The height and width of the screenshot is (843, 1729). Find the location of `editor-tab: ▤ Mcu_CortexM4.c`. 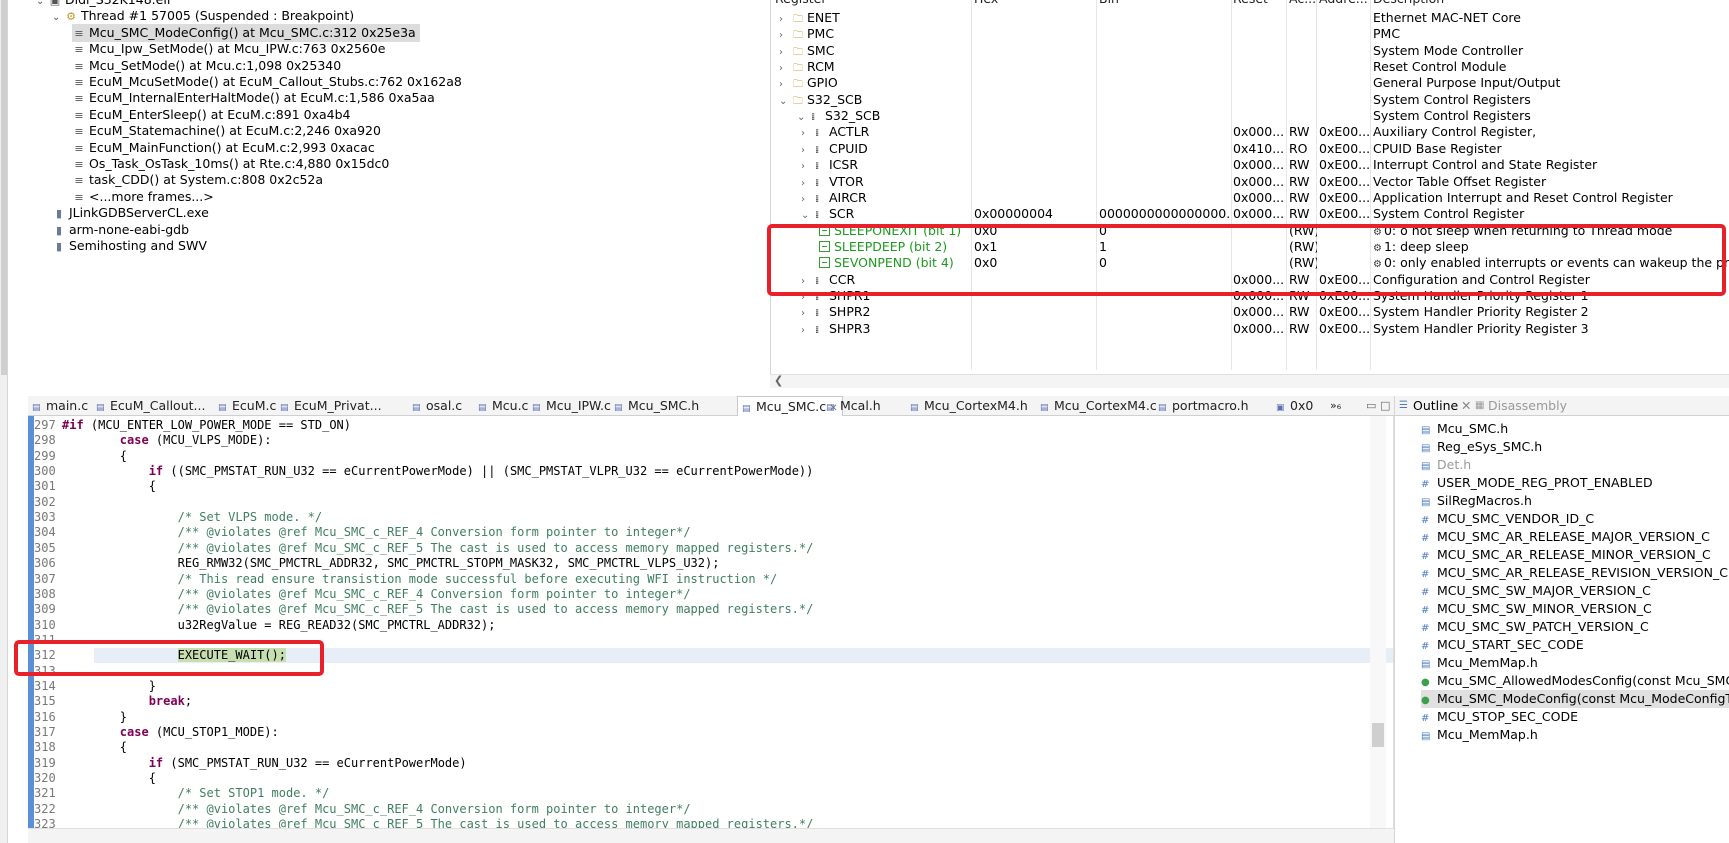

editor-tab: ▤ Mcu_CortexM4.c is located at coordinates (1098, 406).